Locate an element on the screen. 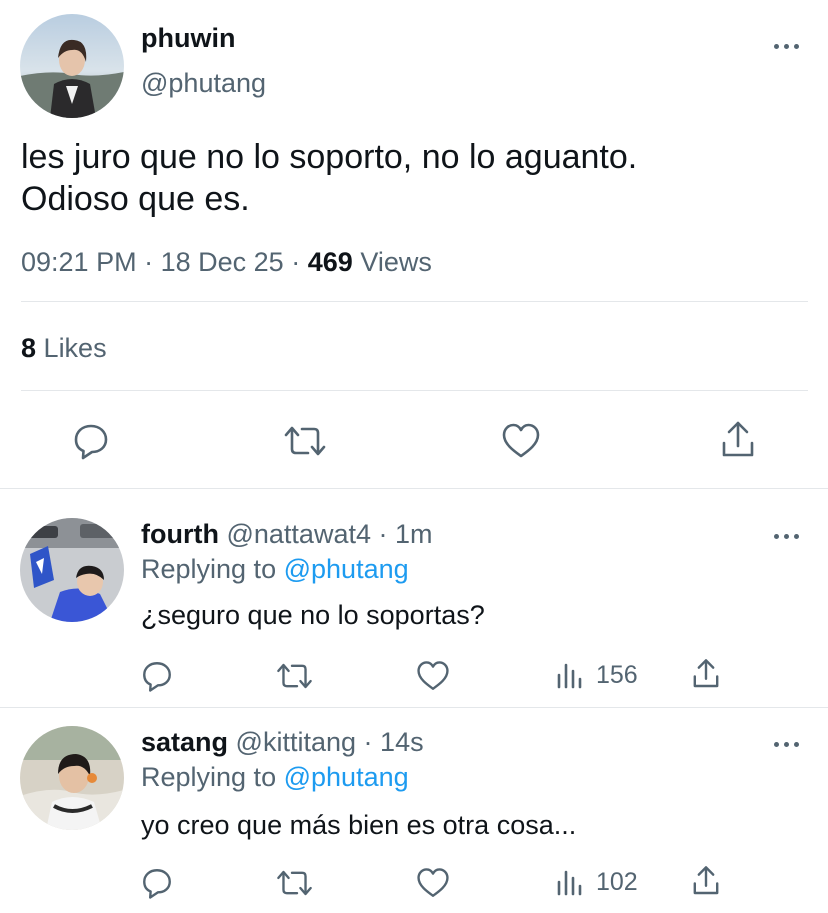 The image size is (828, 913). author-handle: @kittitang is located at coordinates (296, 742).